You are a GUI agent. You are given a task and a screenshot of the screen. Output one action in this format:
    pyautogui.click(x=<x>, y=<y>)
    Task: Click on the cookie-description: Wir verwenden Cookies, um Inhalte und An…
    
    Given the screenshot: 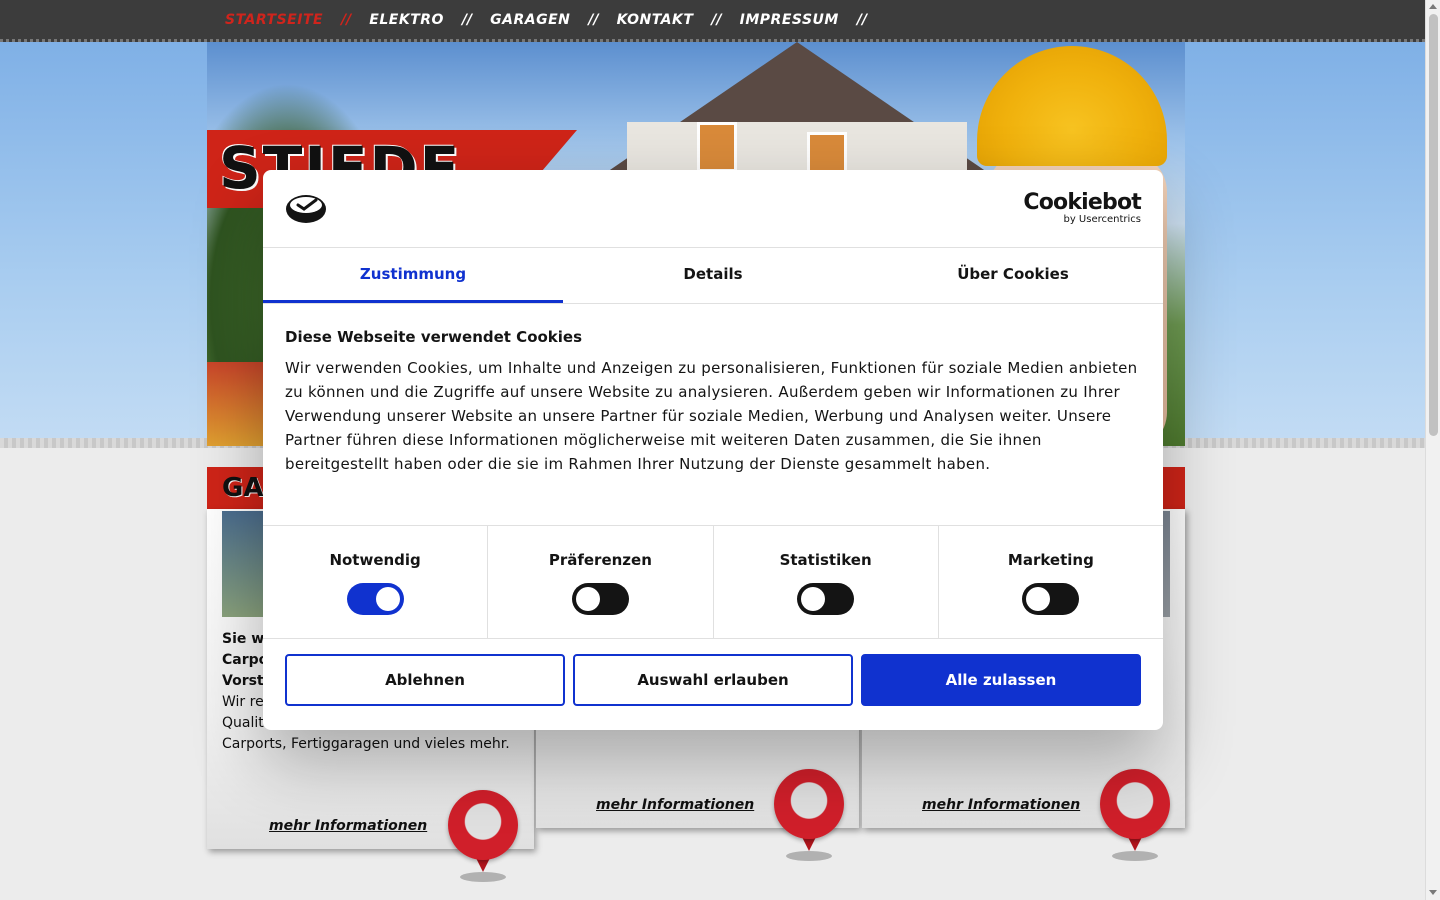 What is the action you would take?
    pyautogui.click(x=711, y=416)
    